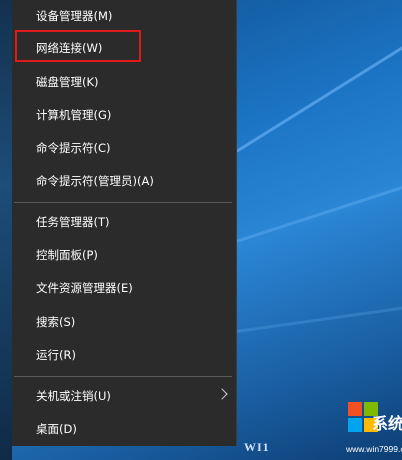 The height and width of the screenshot is (460, 402). What do you see at coordinates (124, 322) in the screenshot?
I see `menu-item-search: 搜索(S)` at bounding box center [124, 322].